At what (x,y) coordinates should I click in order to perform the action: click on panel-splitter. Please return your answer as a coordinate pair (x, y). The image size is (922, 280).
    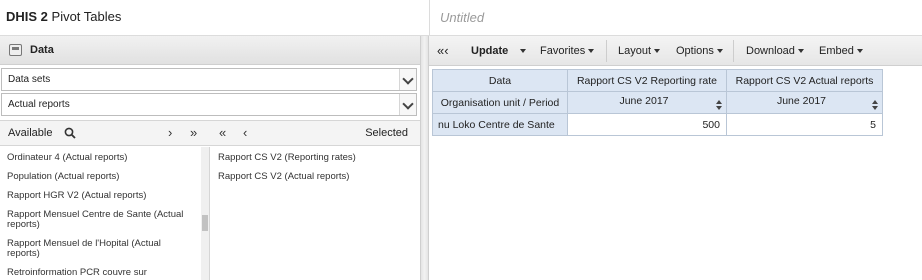
    Looking at the image, I should click on (424, 158).